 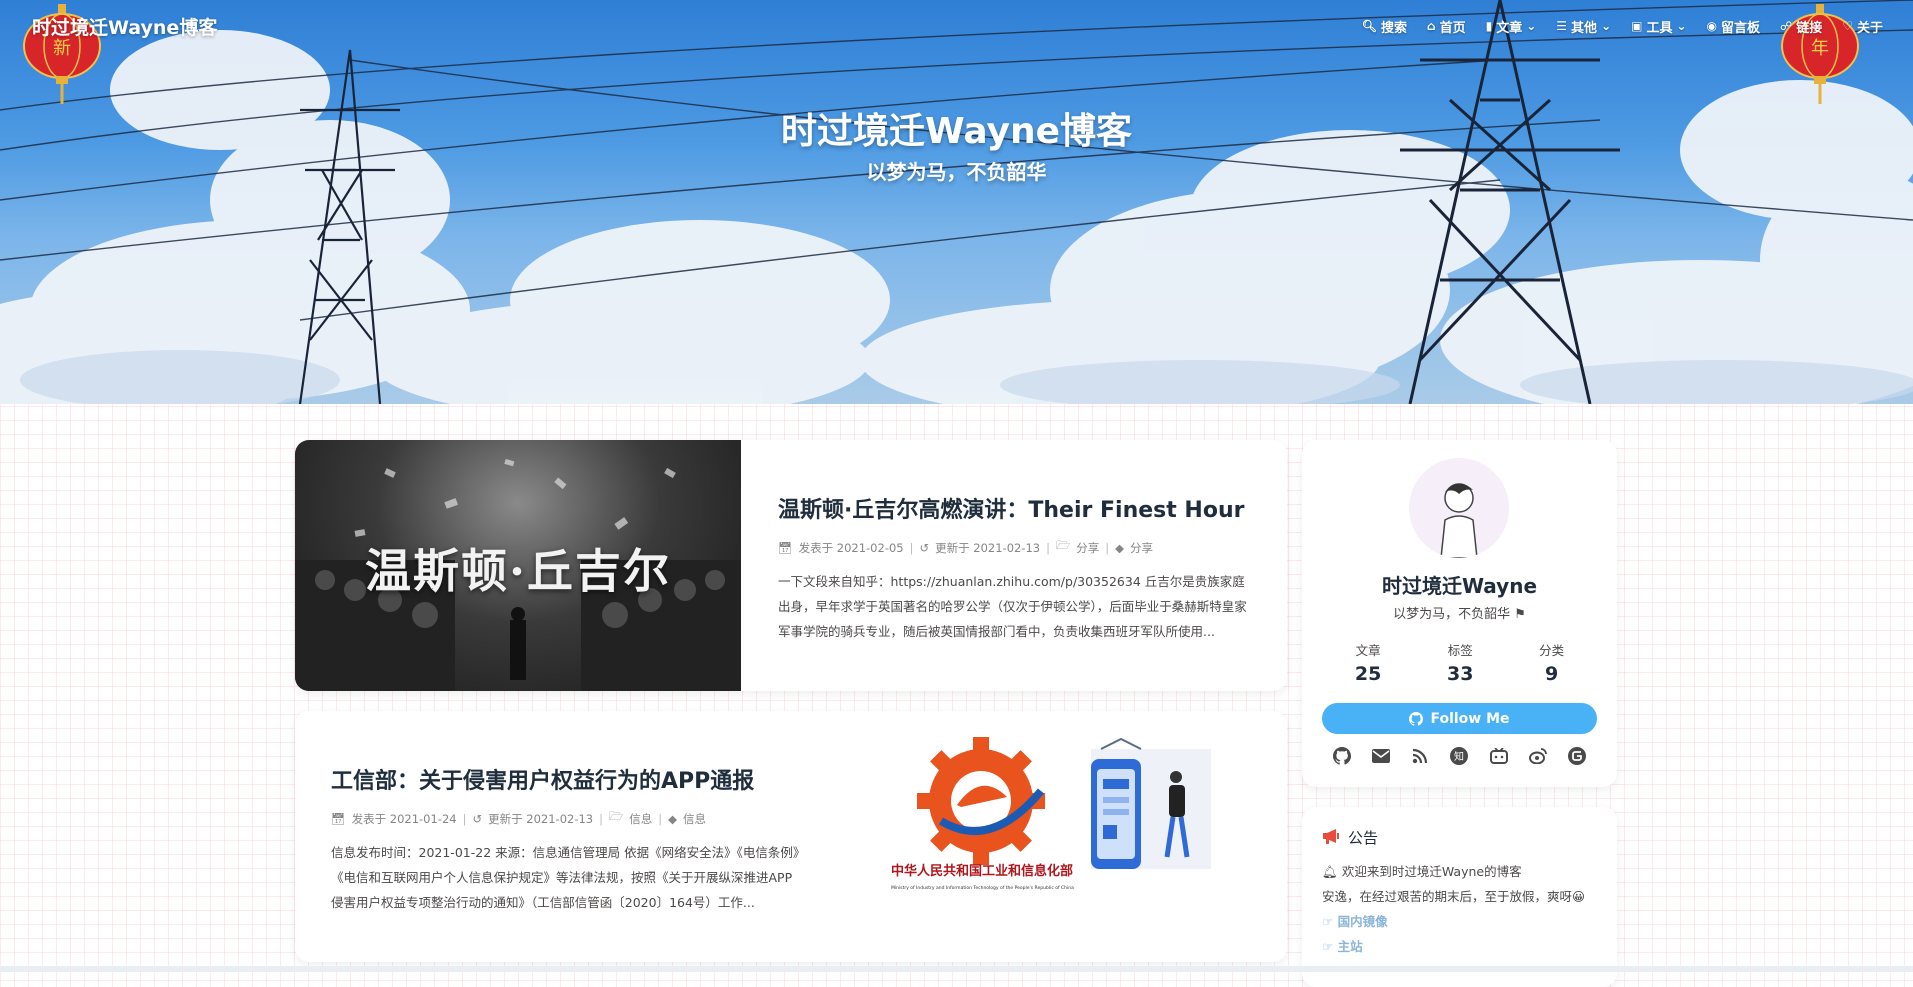 What do you see at coordinates (1381, 756) in the screenshot?
I see `email-icon` at bounding box center [1381, 756].